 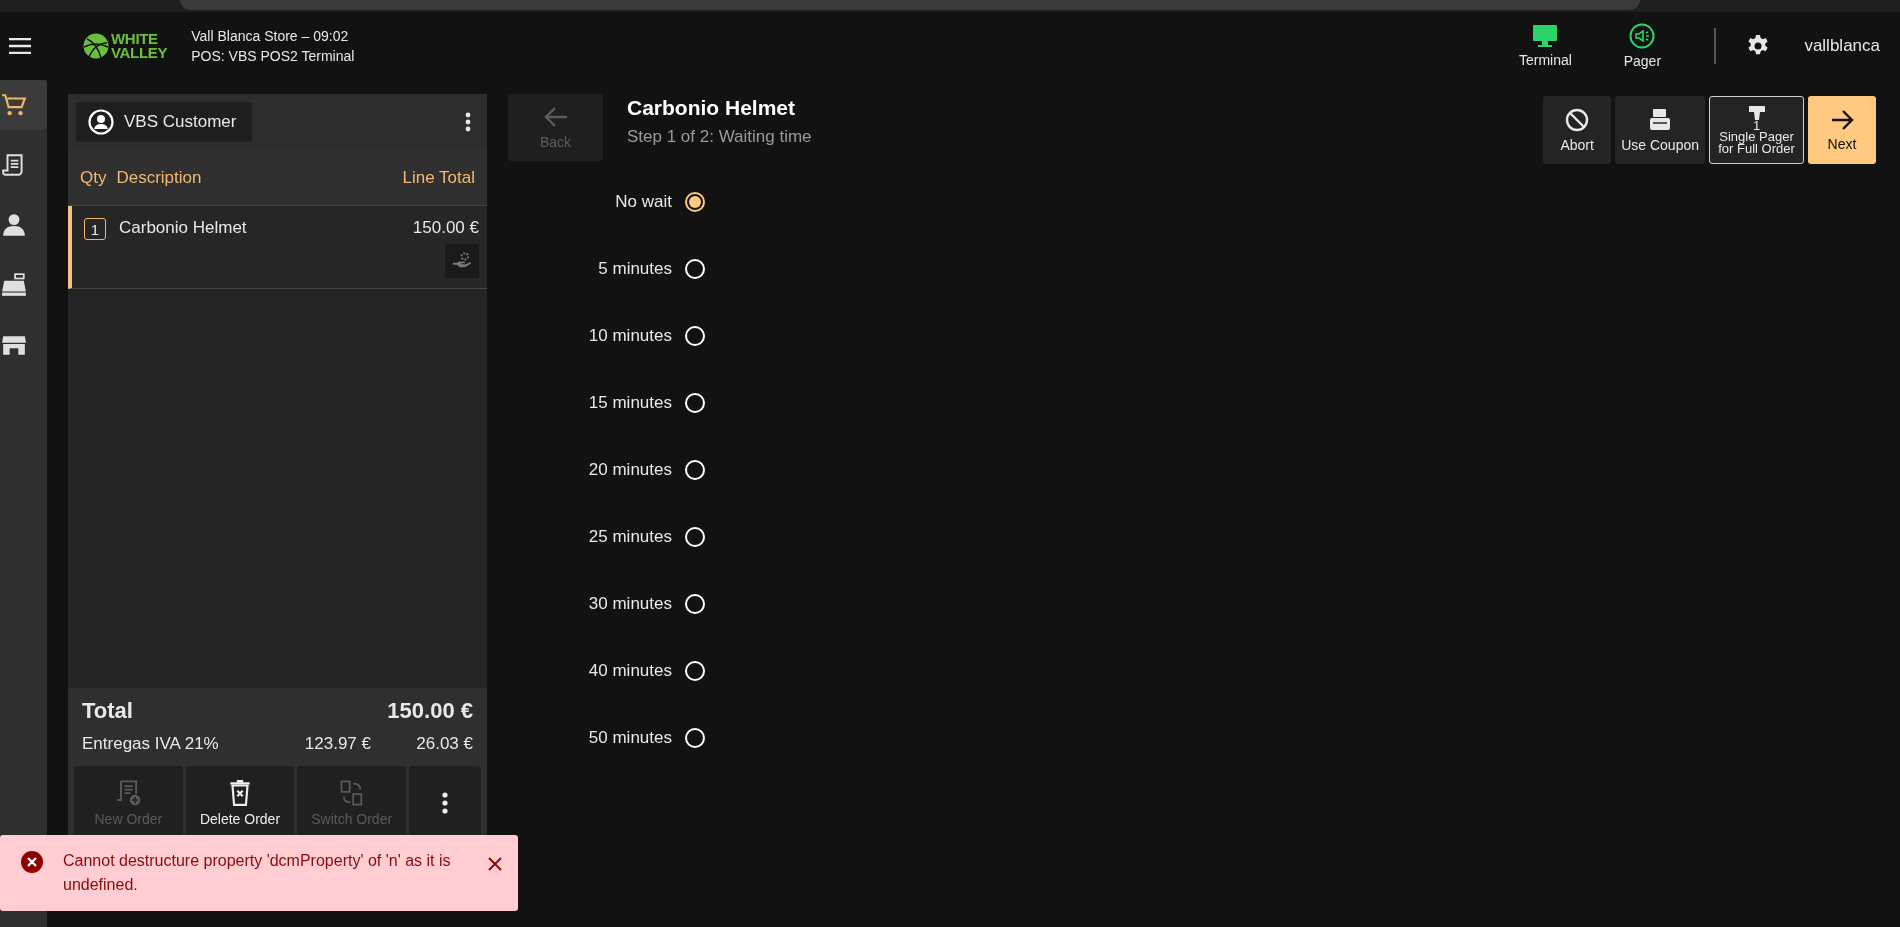 I want to click on nav-button, so click(x=23, y=105).